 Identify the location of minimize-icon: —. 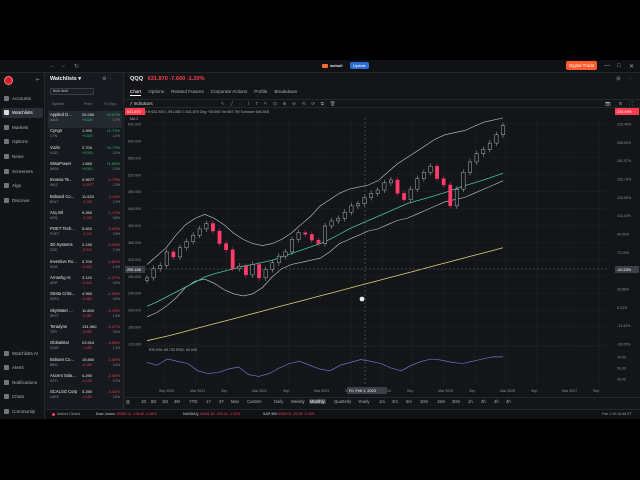
(607, 66).